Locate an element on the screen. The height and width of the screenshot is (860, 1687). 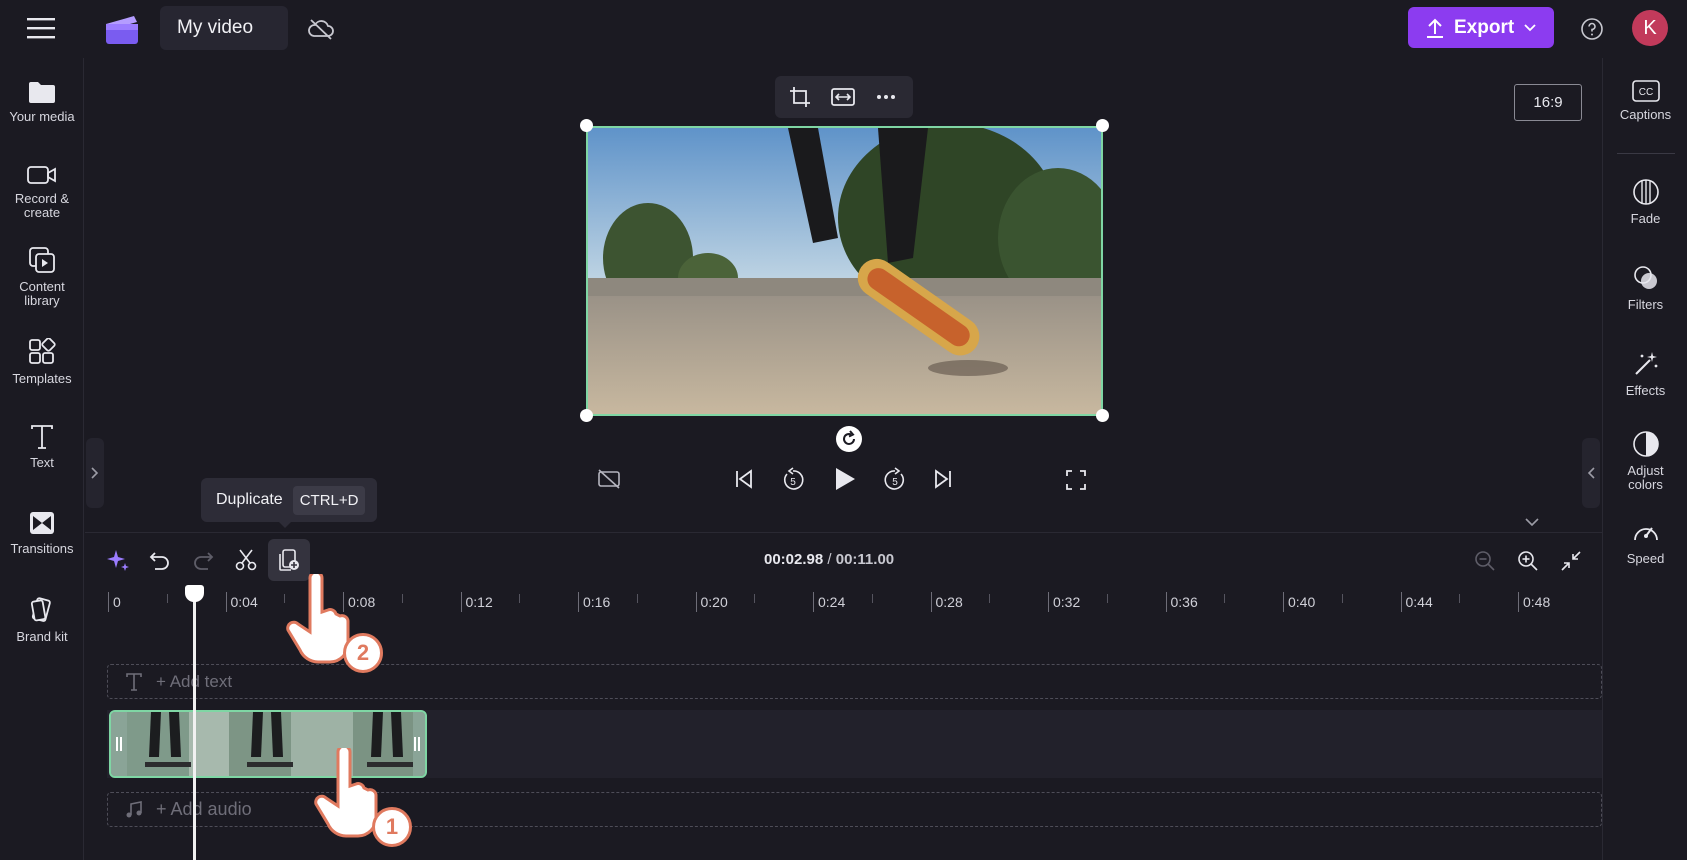
captions-off-icon is located at coordinates (609, 479).